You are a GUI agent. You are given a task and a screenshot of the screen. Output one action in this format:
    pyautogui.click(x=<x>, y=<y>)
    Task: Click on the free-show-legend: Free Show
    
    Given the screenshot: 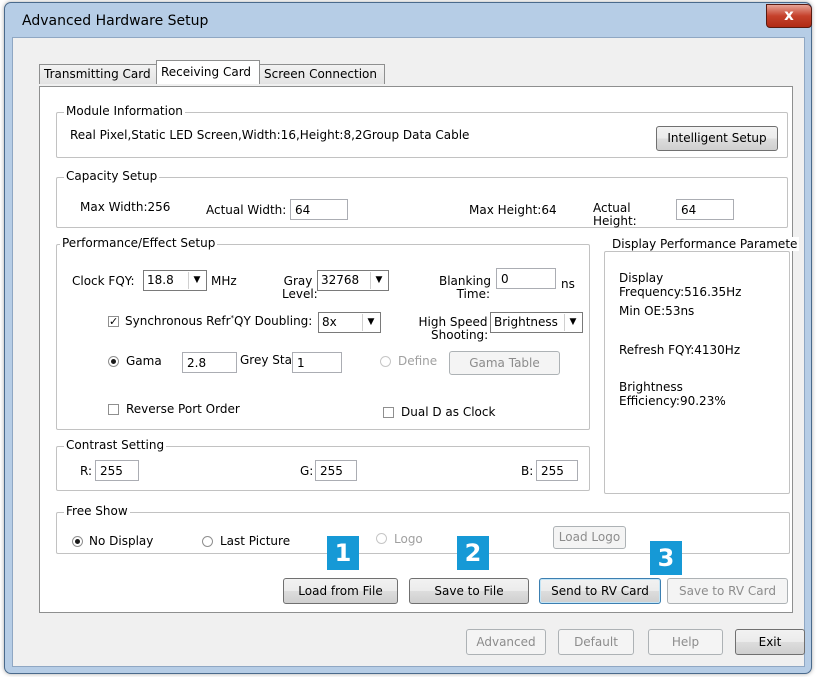 What is the action you would take?
    pyautogui.click(x=97, y=511)
    